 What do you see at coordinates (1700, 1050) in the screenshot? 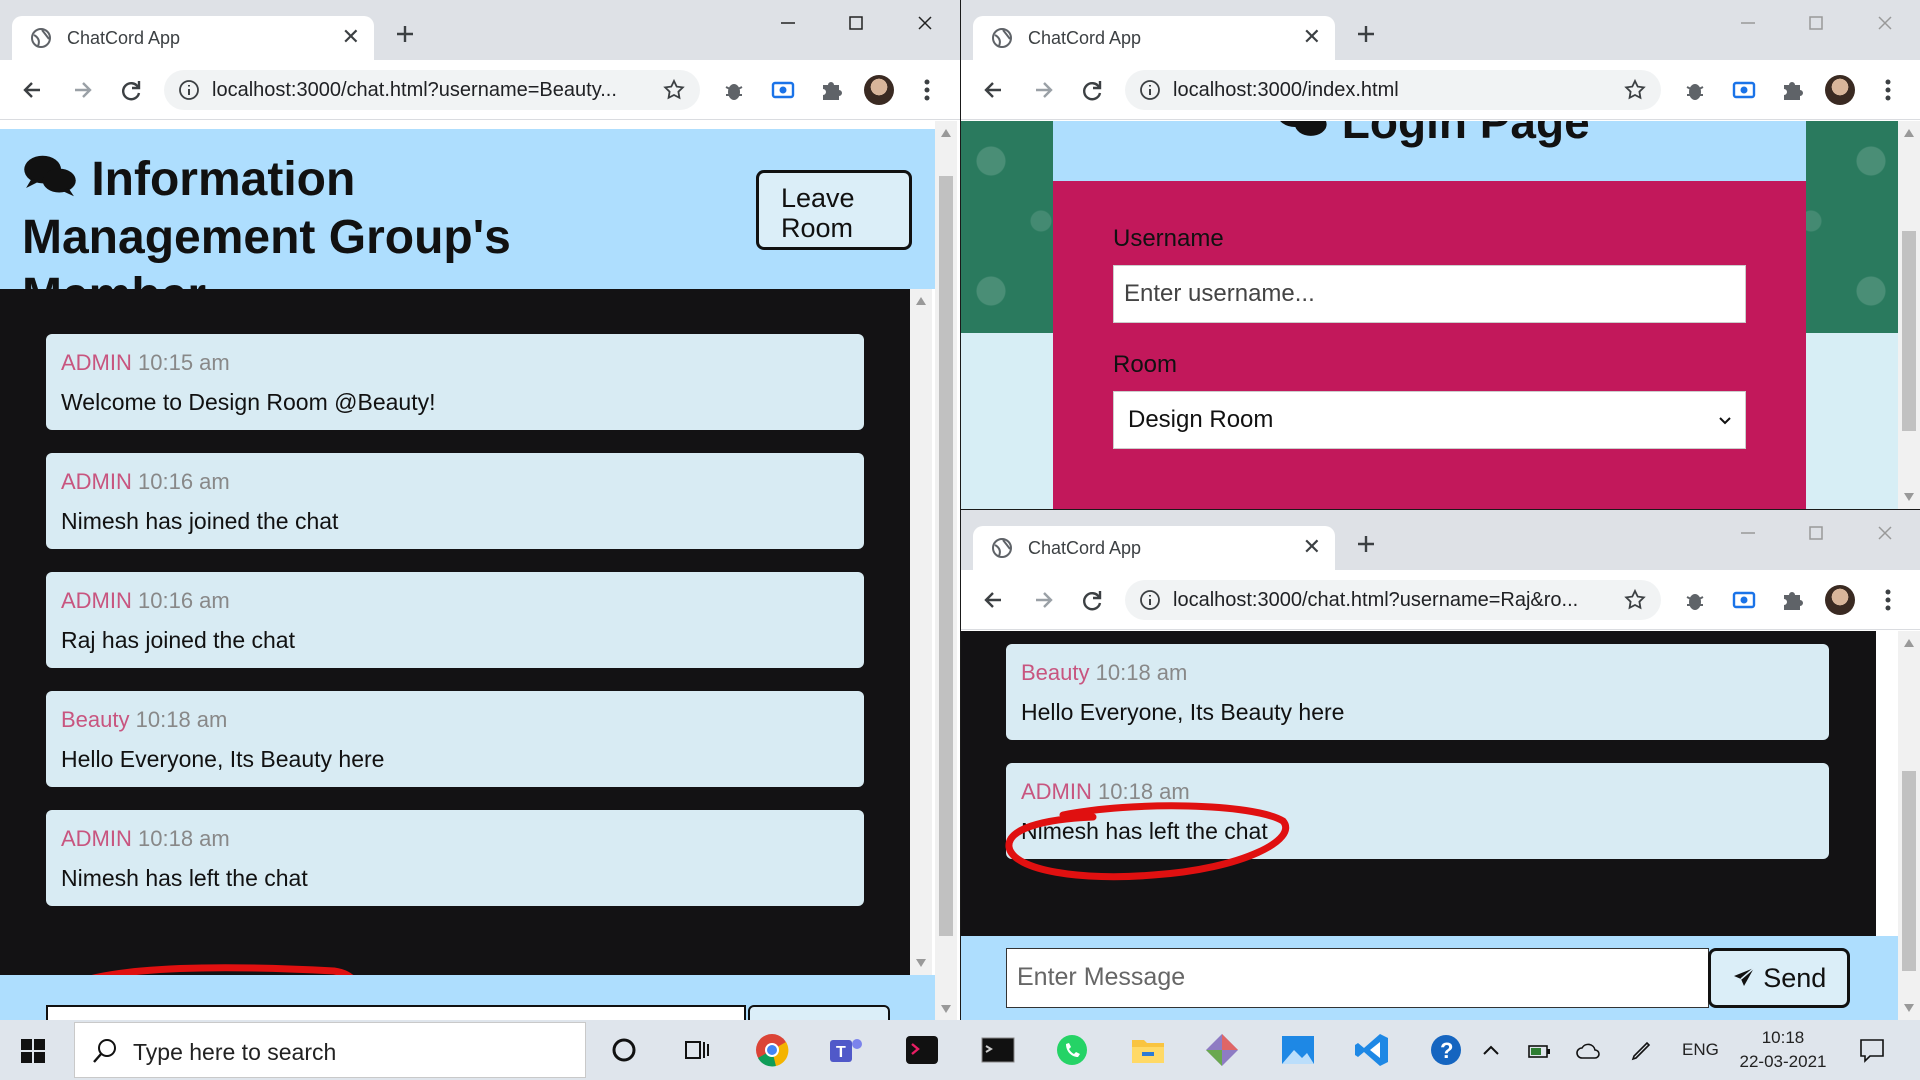
I see `language-indicator: ENG` at bounding box center [1700, 1050].